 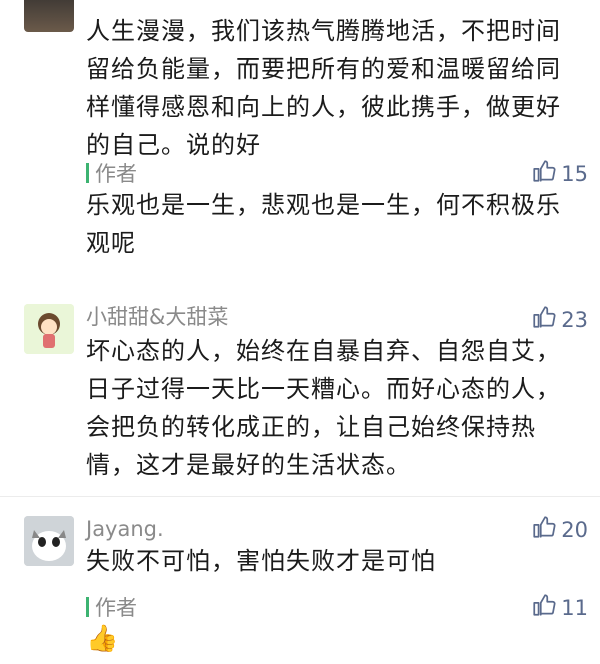 I want to click on like-button: 20, so click(x=559, y=529).